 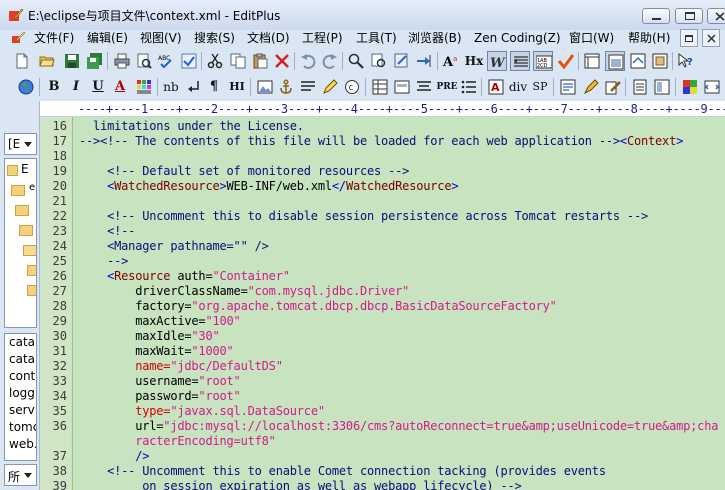 What do you see at coordinates (103, 261) in the screenshot?
I see `code-line: -->` at bounding box center [103, 261].